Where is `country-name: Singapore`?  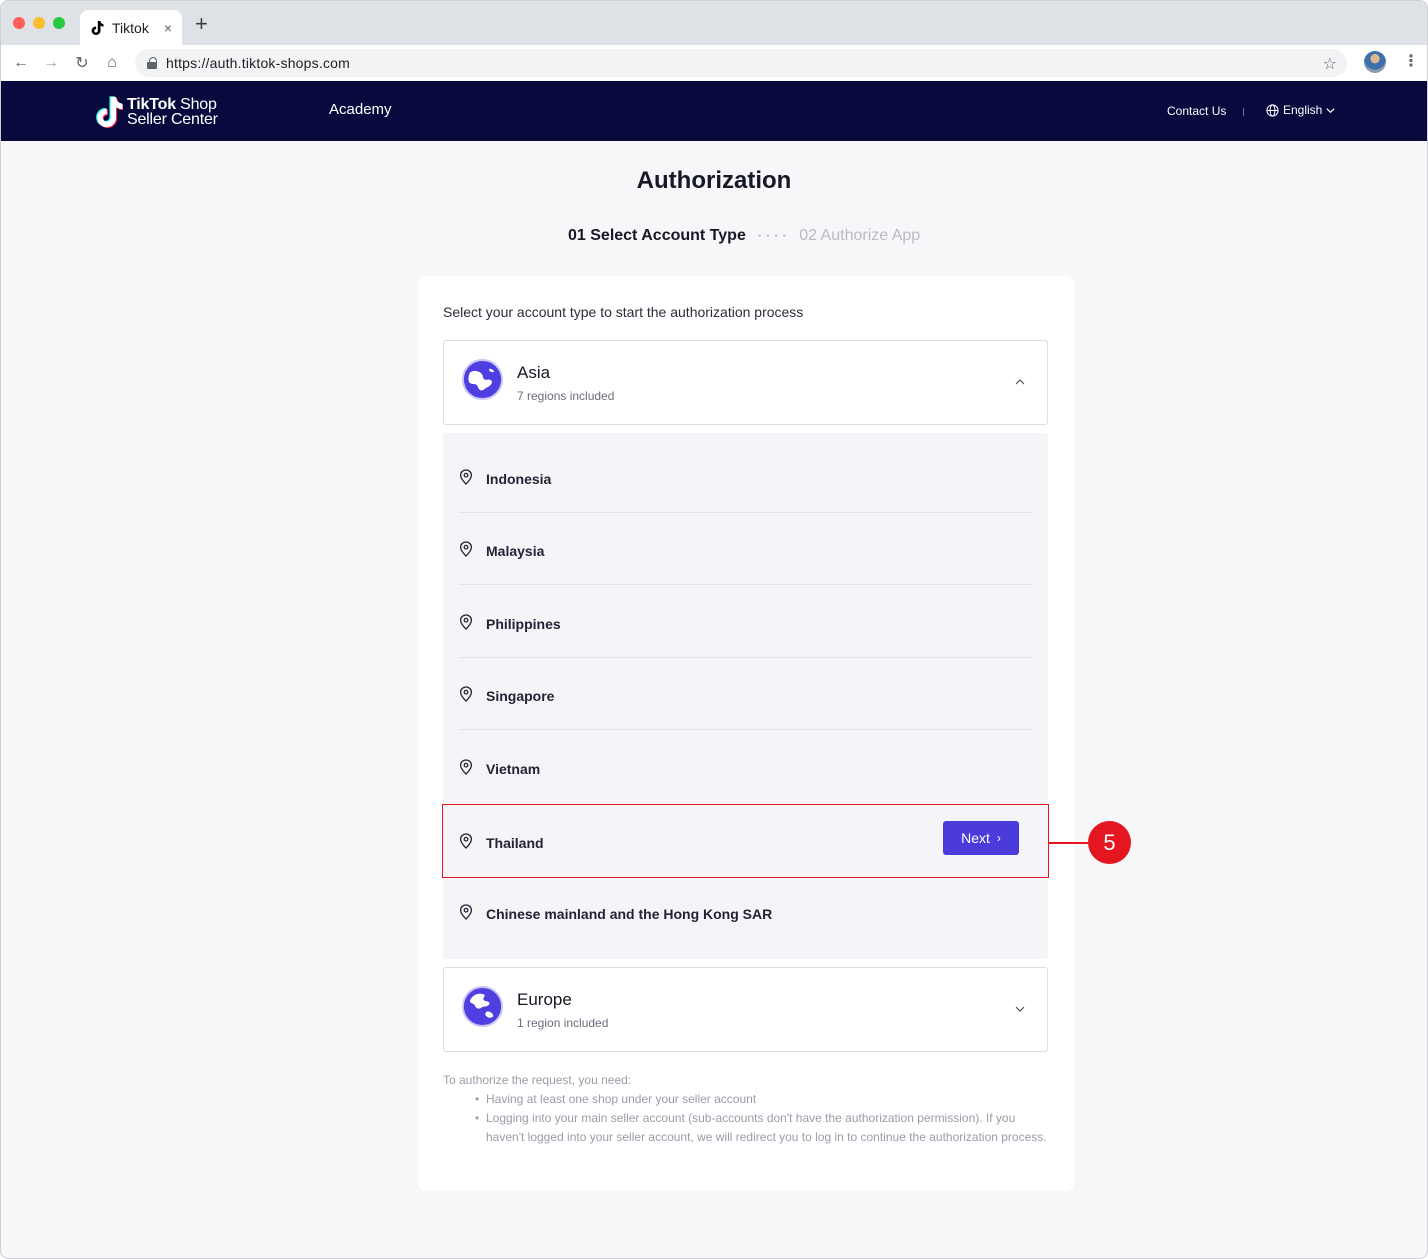
country-name: Singapore is located at coordinates (520, 696).